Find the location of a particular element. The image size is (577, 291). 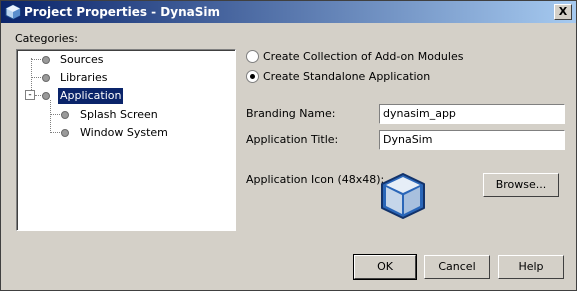

tree-item-window-system: Window System is located at coordinates (124, 133).